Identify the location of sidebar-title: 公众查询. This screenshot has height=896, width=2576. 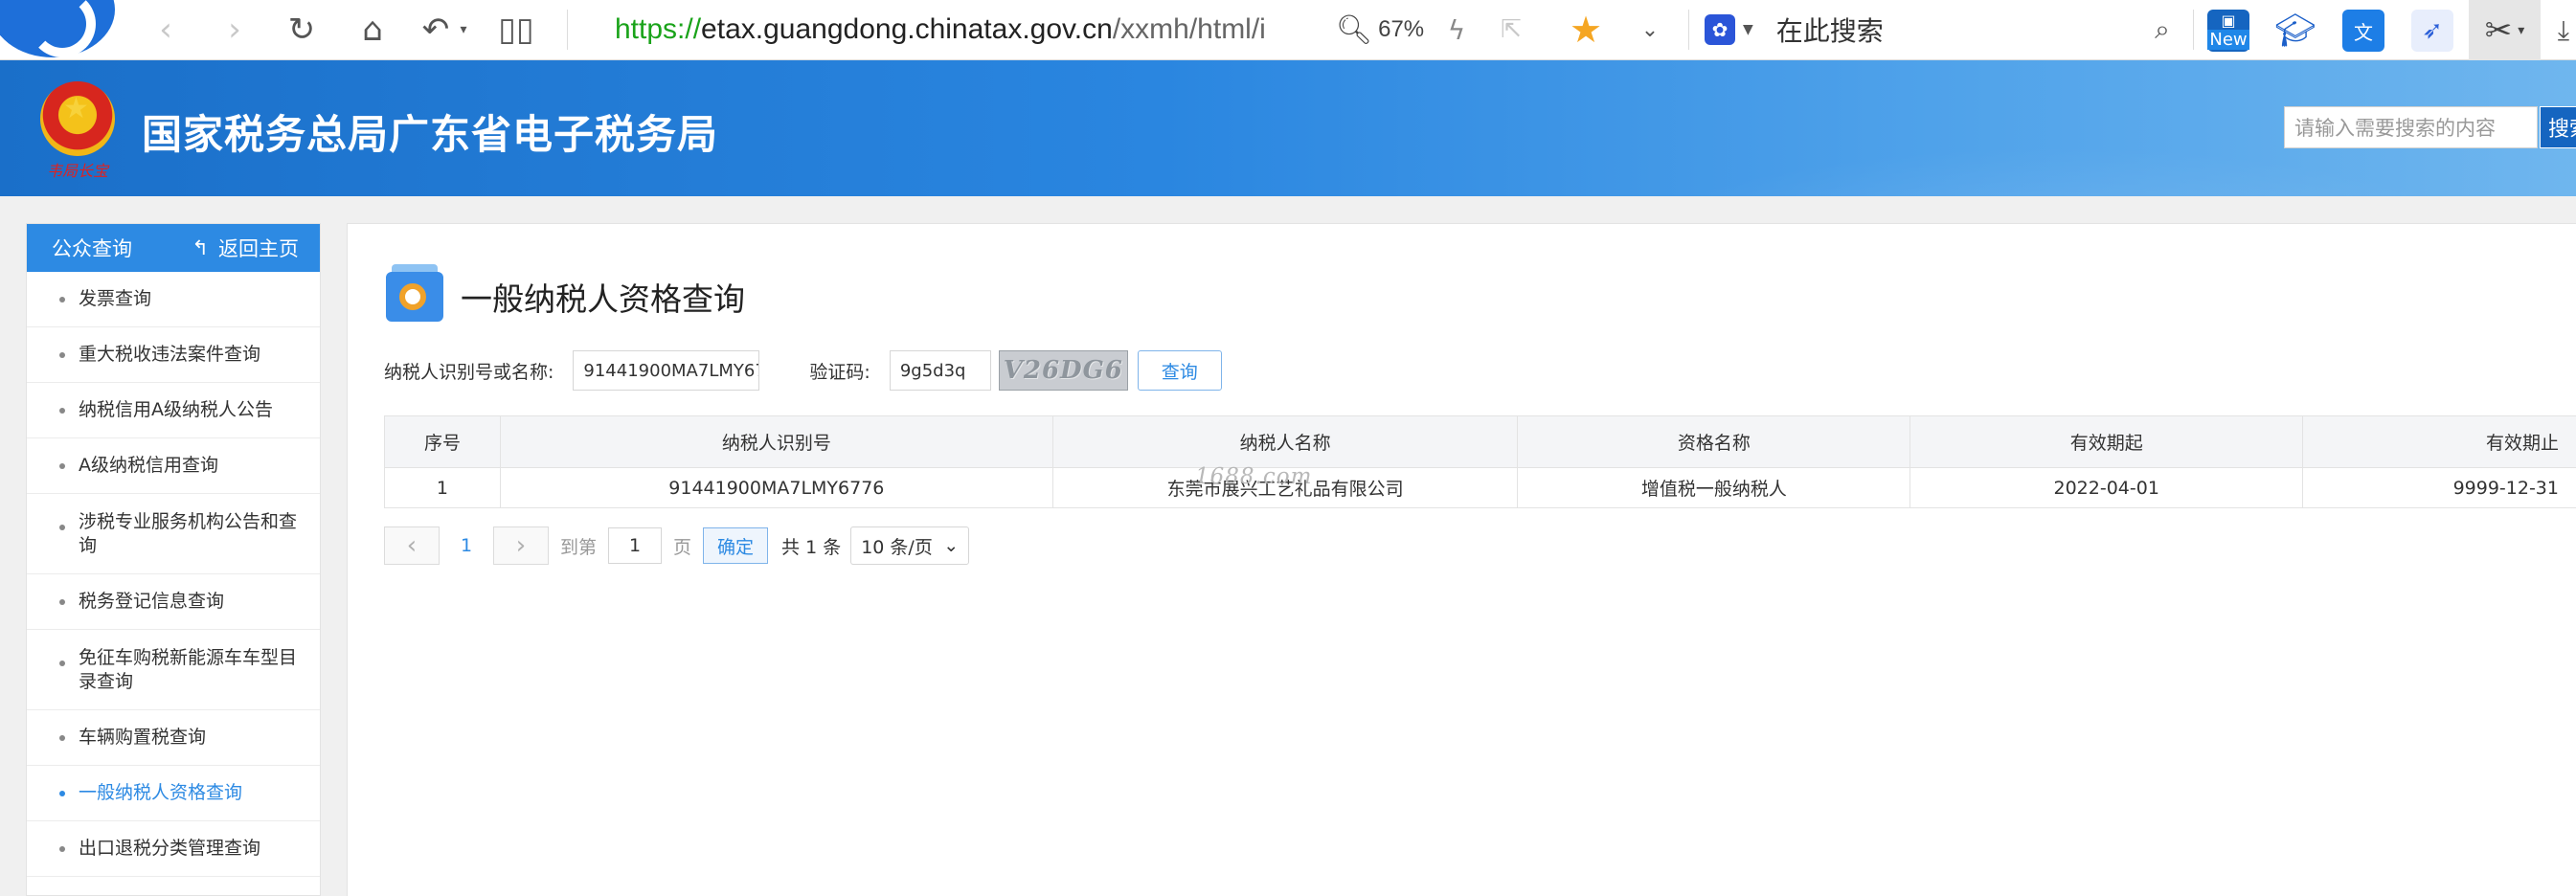
(92, 248).